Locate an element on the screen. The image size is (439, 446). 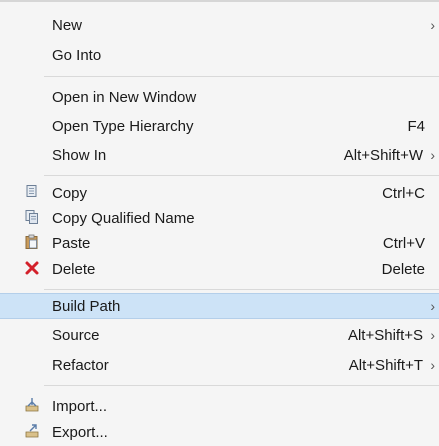
menu-item-shortcut: Alt+Shift+T is located at coordinates (385, 365).